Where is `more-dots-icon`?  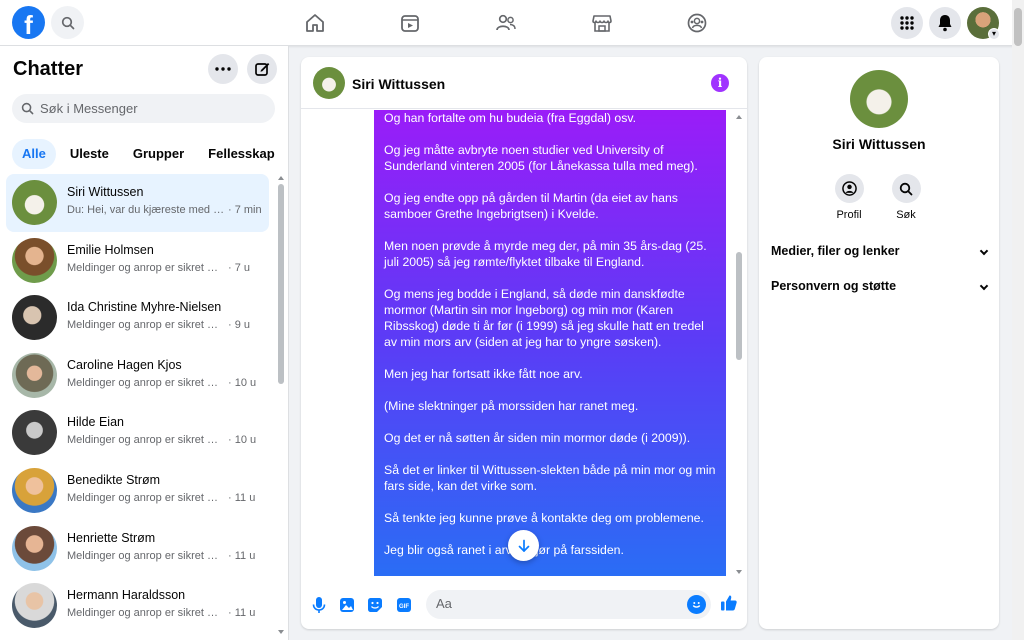 more-dots-icon is located at coordinates (223, 69).